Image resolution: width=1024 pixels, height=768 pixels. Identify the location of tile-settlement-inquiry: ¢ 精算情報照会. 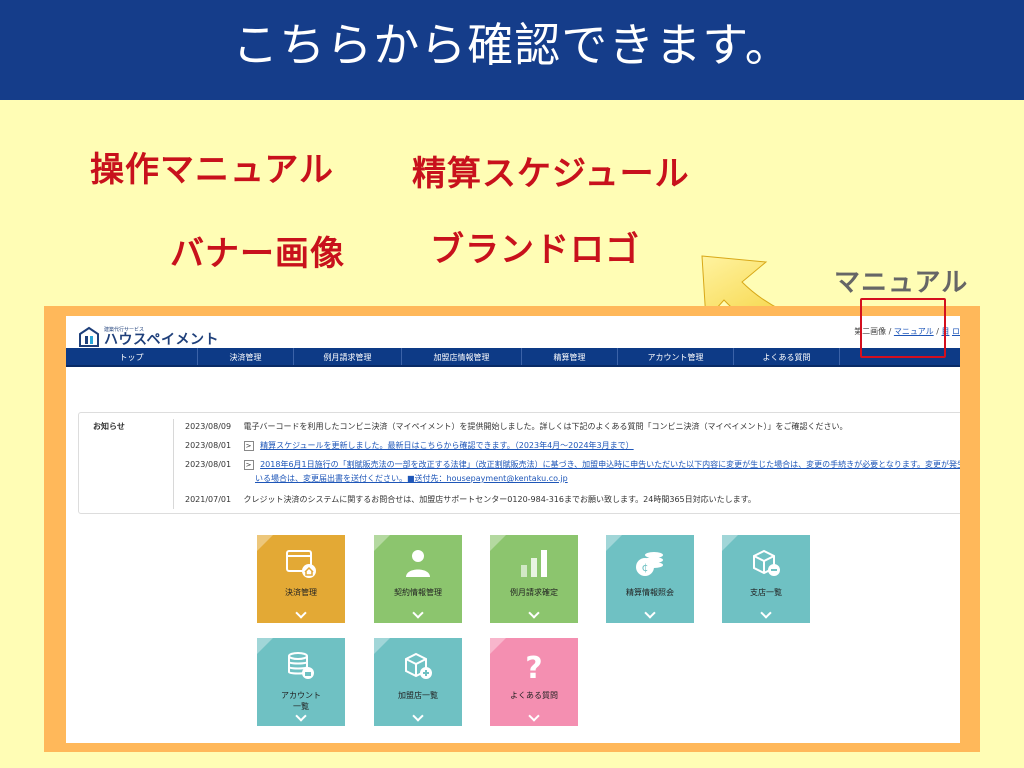
(650, 579).